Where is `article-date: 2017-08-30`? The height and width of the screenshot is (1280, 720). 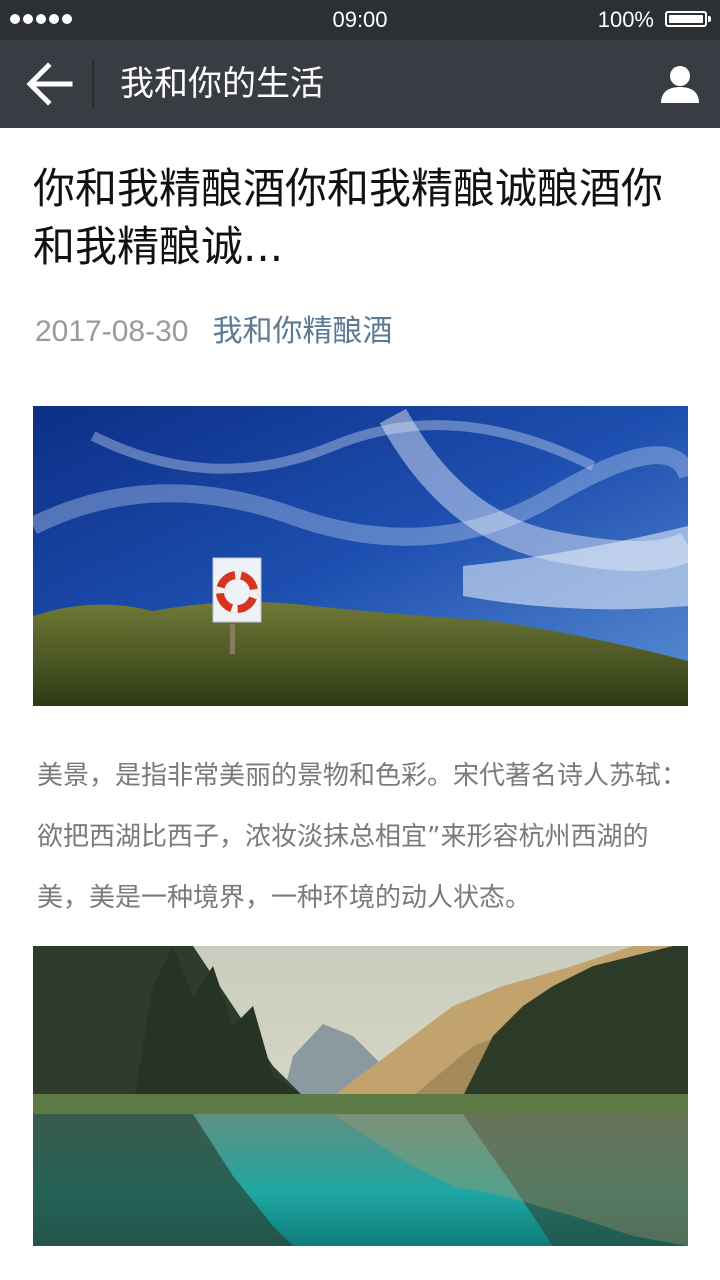 article-date: 2017-08-30 is located at coordinates (112, 331).